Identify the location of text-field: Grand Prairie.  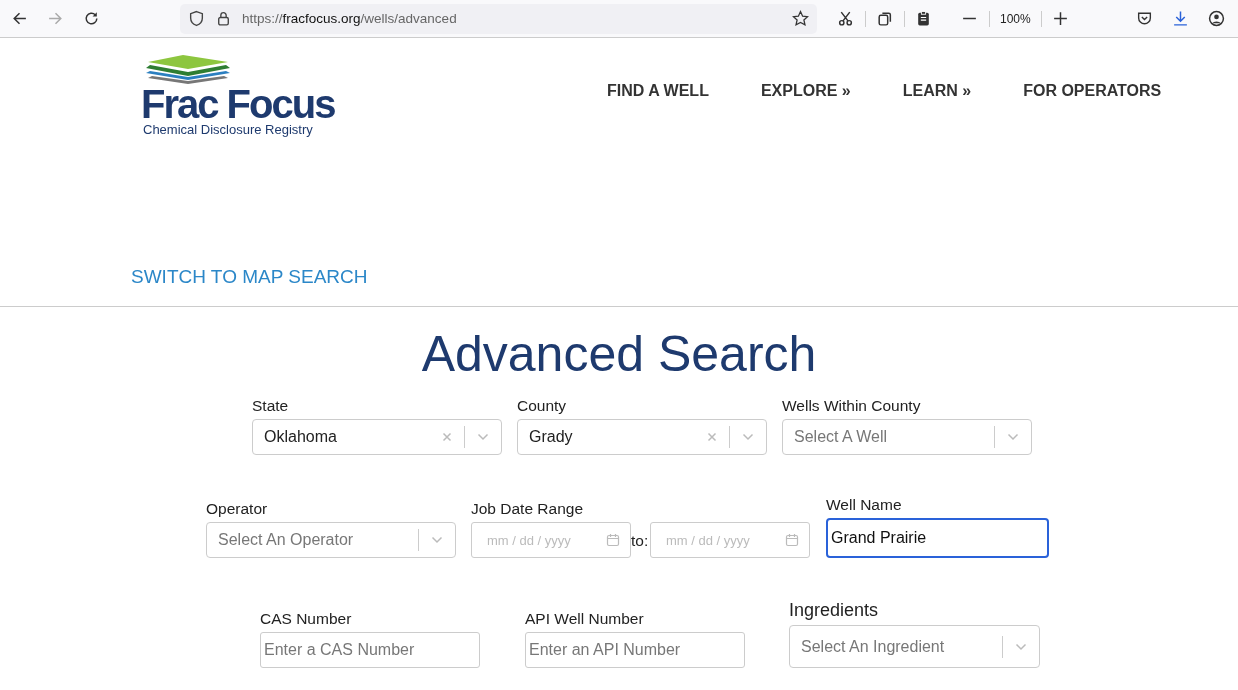
(937, 538).